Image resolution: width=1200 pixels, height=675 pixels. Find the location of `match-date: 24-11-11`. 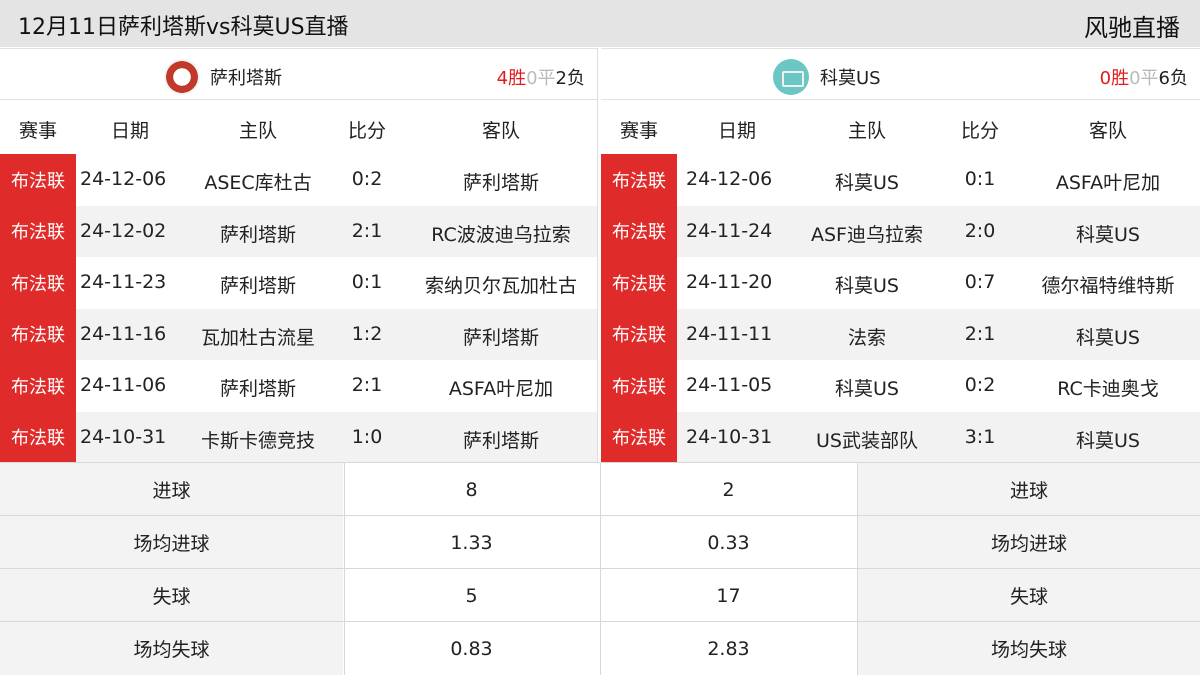

match-date: 24-11-11 is located at coordinates (729, 333).